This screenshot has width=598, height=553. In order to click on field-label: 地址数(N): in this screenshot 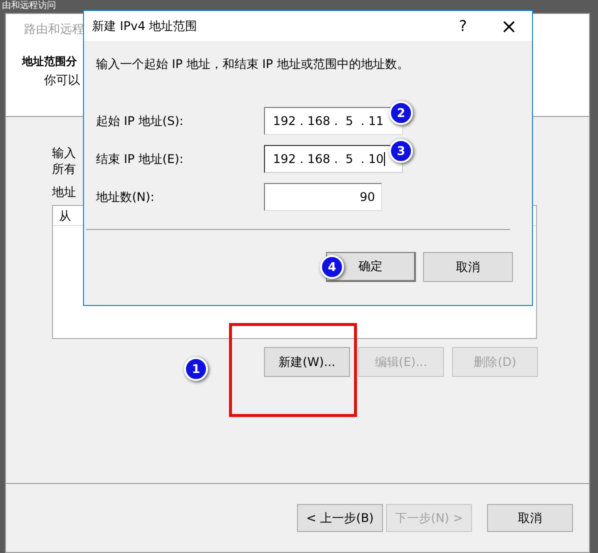, I will do `click(126, 197)`.